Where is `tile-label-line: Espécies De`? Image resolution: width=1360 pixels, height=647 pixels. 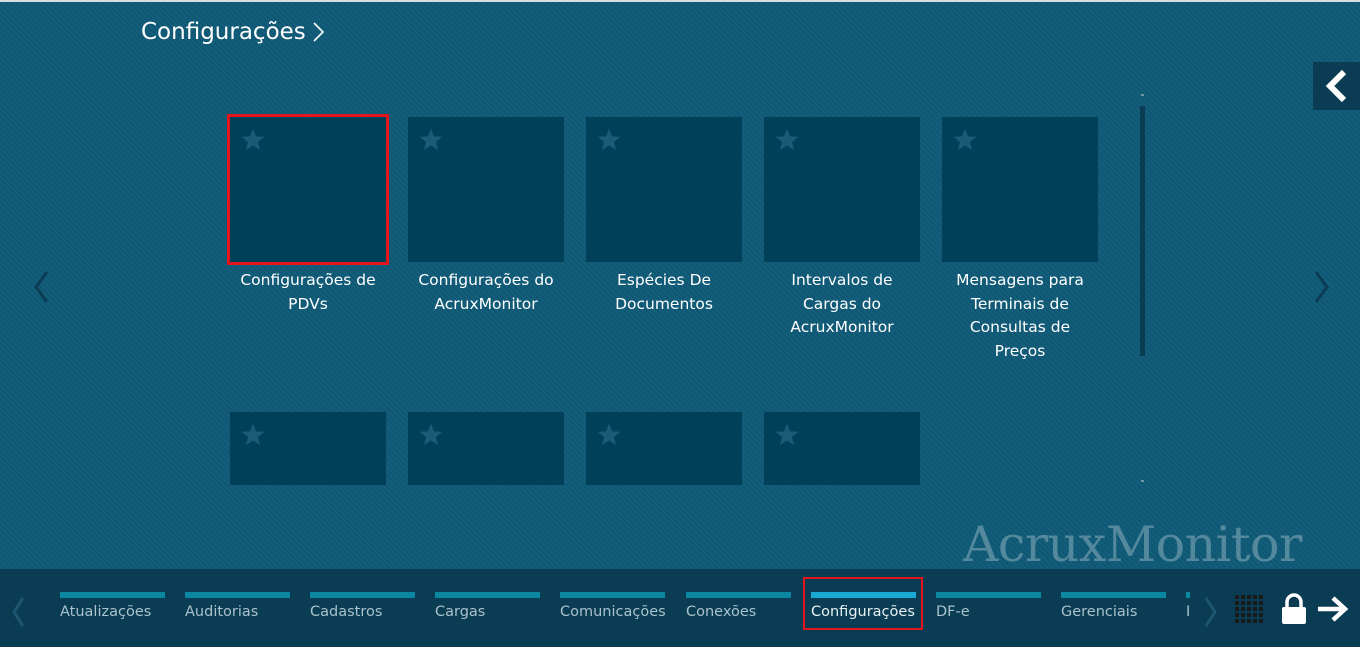
tile-label-line: Espécies De is located at coordinates (664, 280).